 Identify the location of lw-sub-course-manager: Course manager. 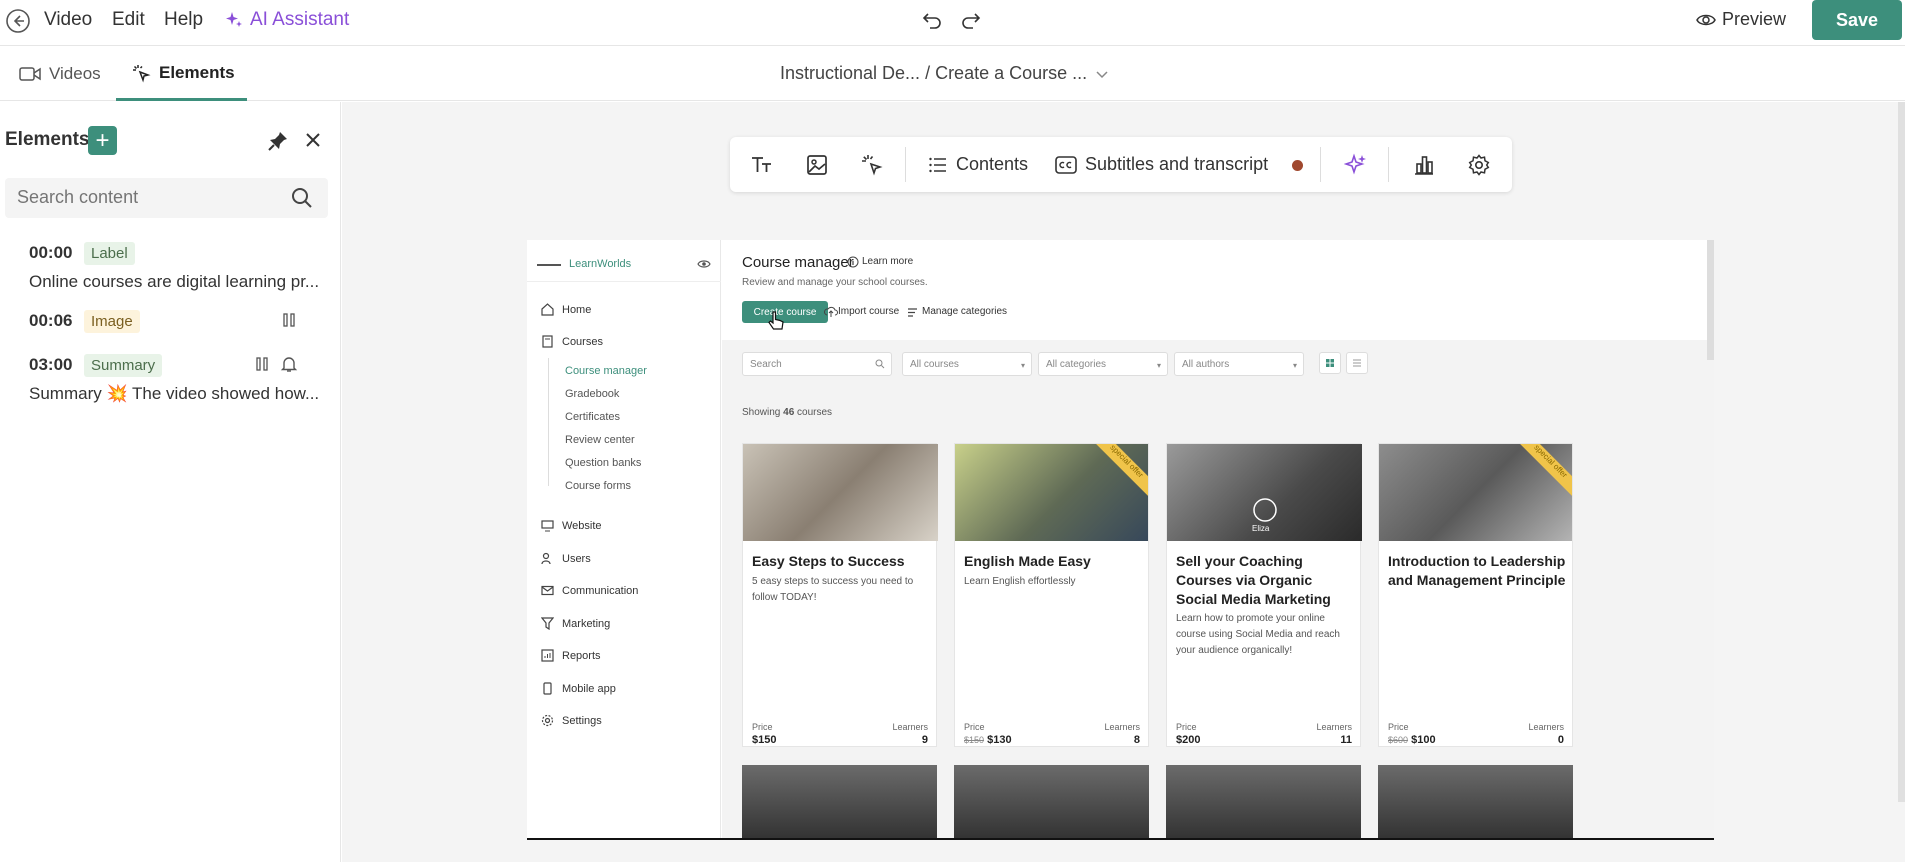
(606, 371).